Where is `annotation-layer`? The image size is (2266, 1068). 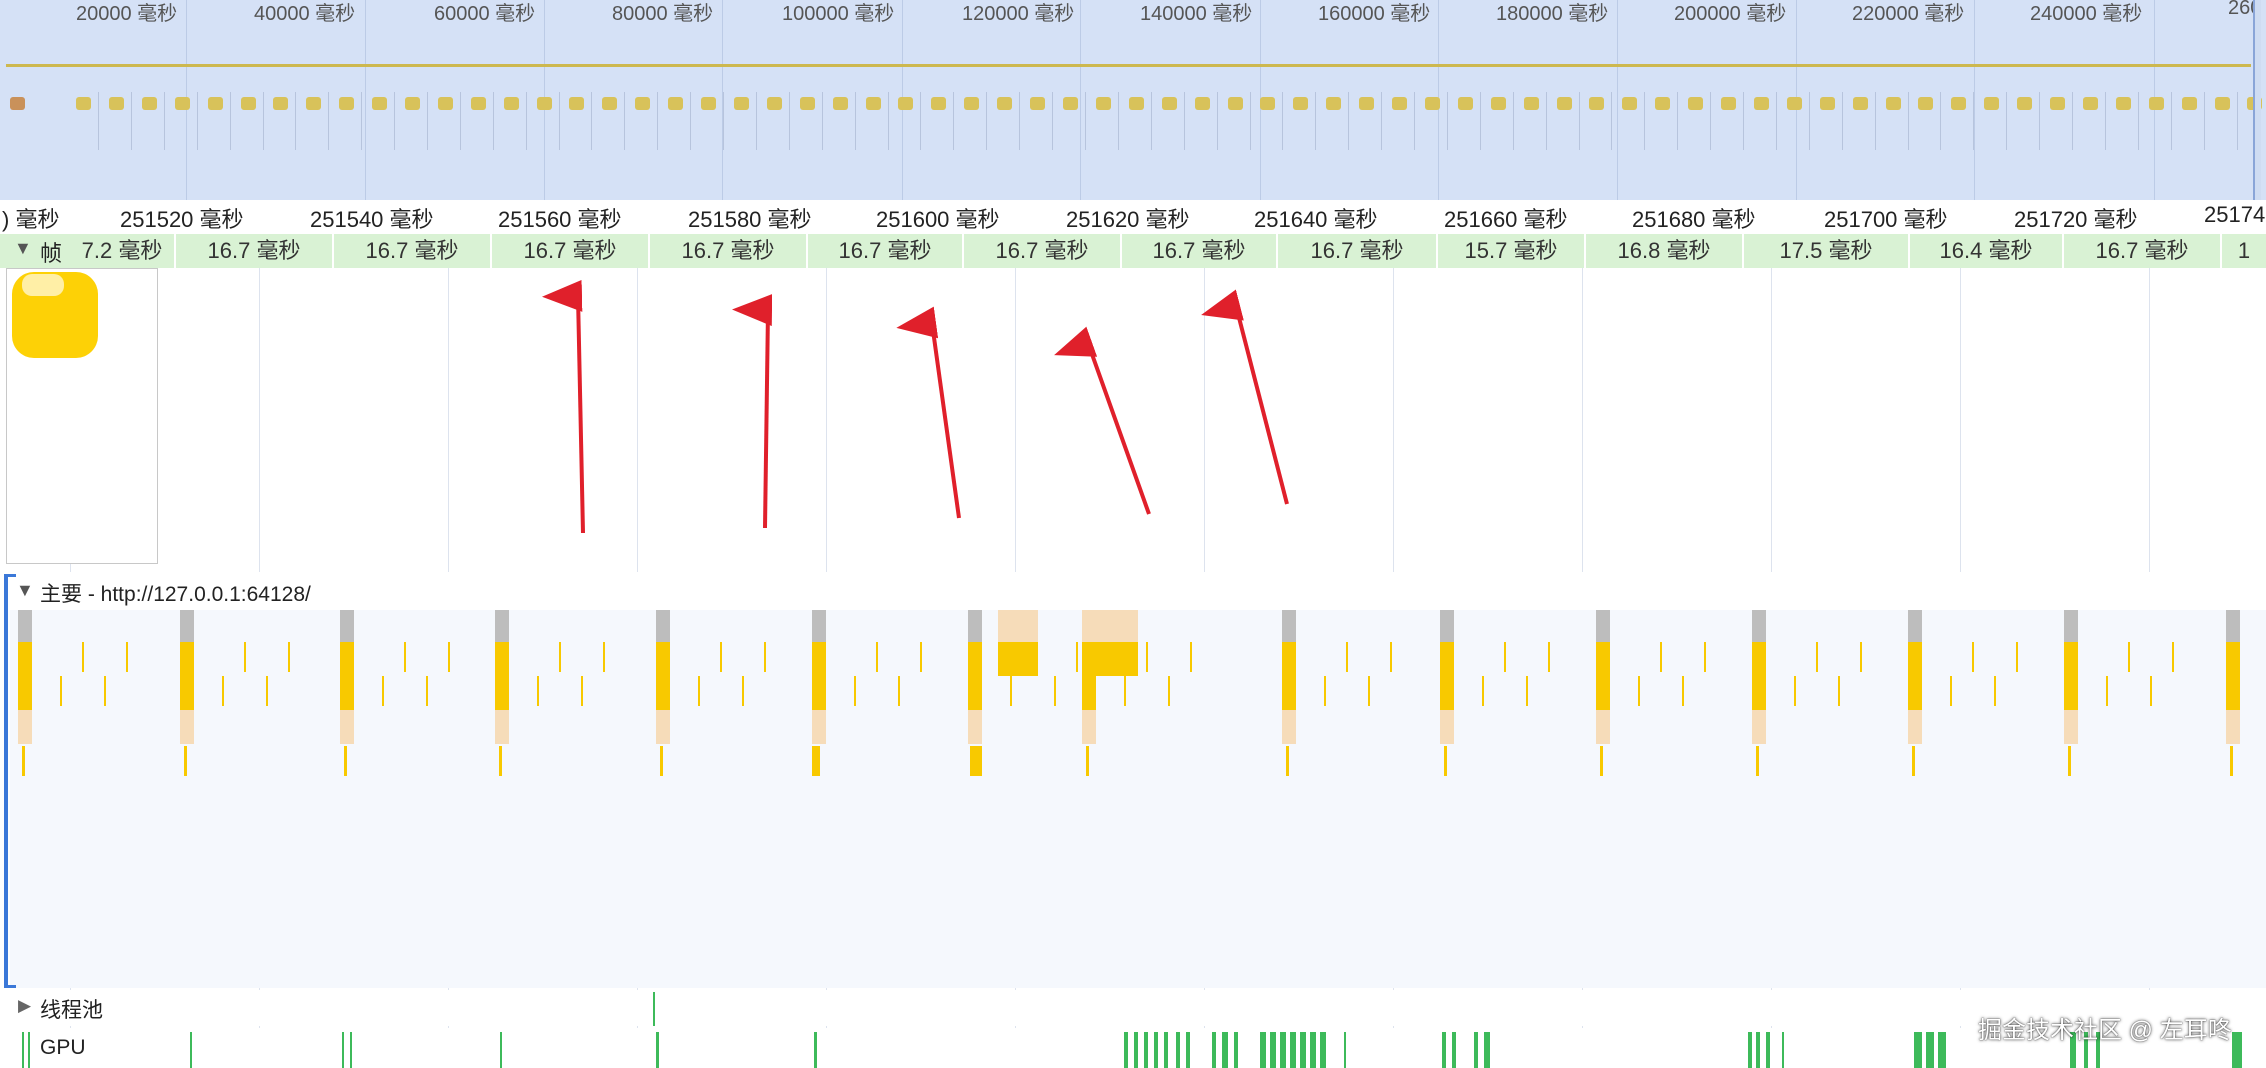 annotation-layer is located at coordinates (915, 406).